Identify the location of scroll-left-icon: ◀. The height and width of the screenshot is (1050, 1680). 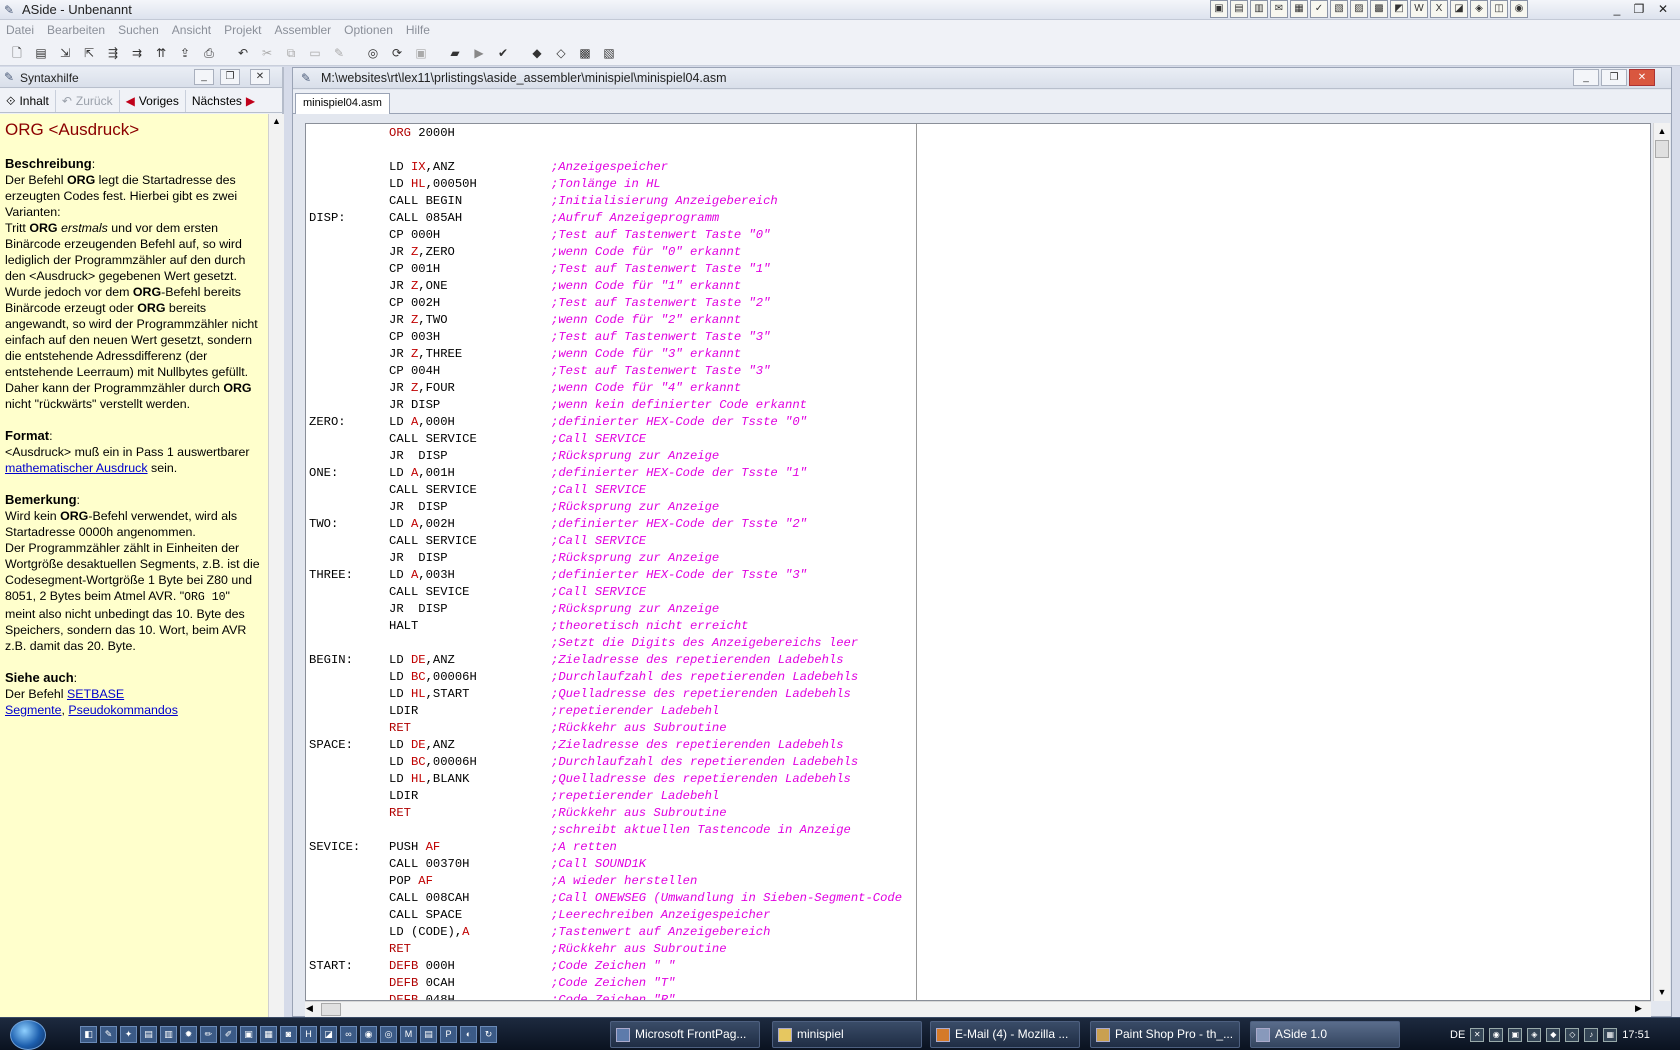
(309, 1008).